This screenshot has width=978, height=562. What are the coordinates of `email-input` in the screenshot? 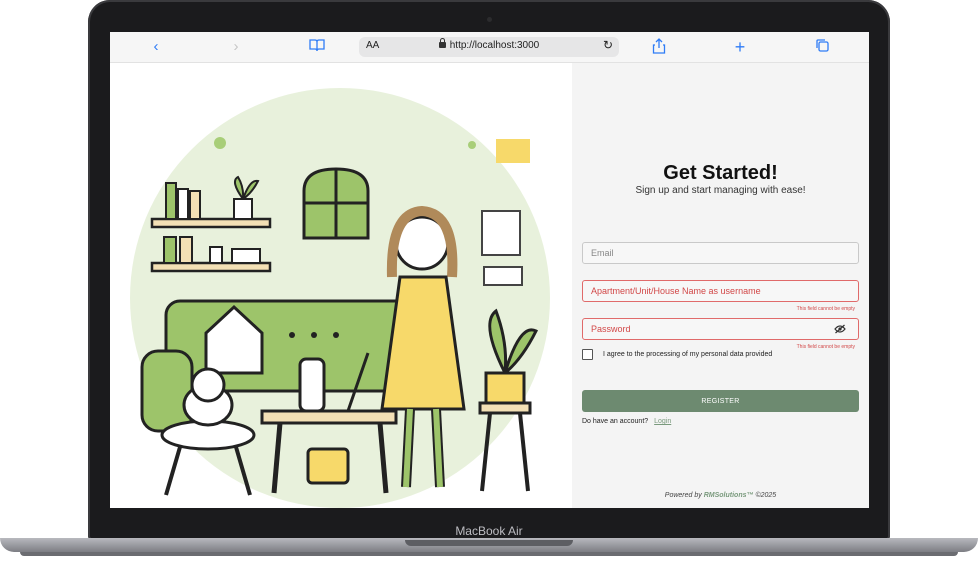 It's located at (706, 253).